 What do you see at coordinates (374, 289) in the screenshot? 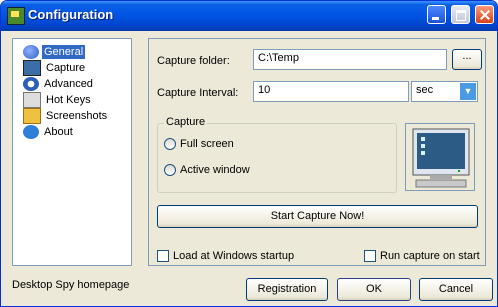
I see `ok-button: OK` at bounding box center [374, 289].